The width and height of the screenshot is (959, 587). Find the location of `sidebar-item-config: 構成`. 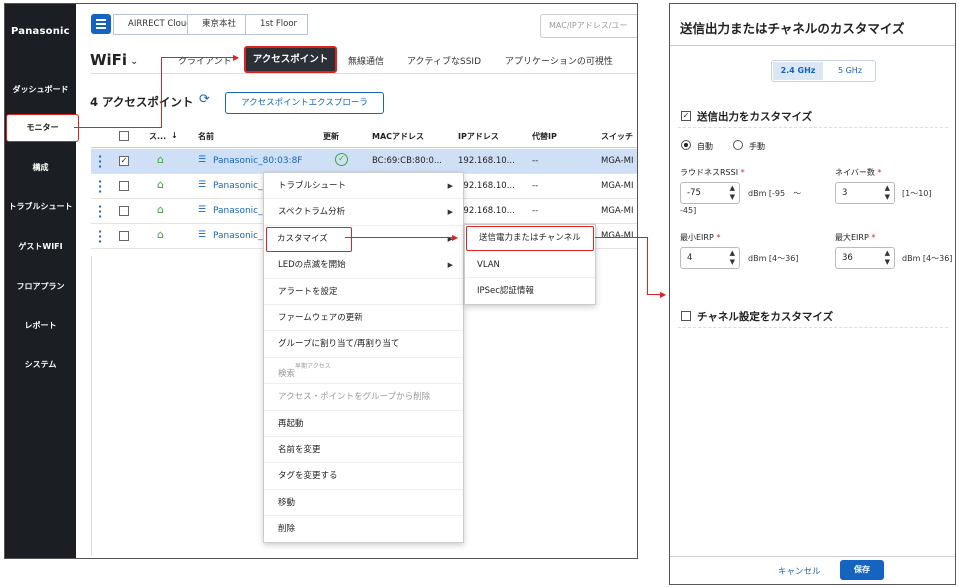

sidebar-item-config: 構成 is located at coordinates (40, 167).